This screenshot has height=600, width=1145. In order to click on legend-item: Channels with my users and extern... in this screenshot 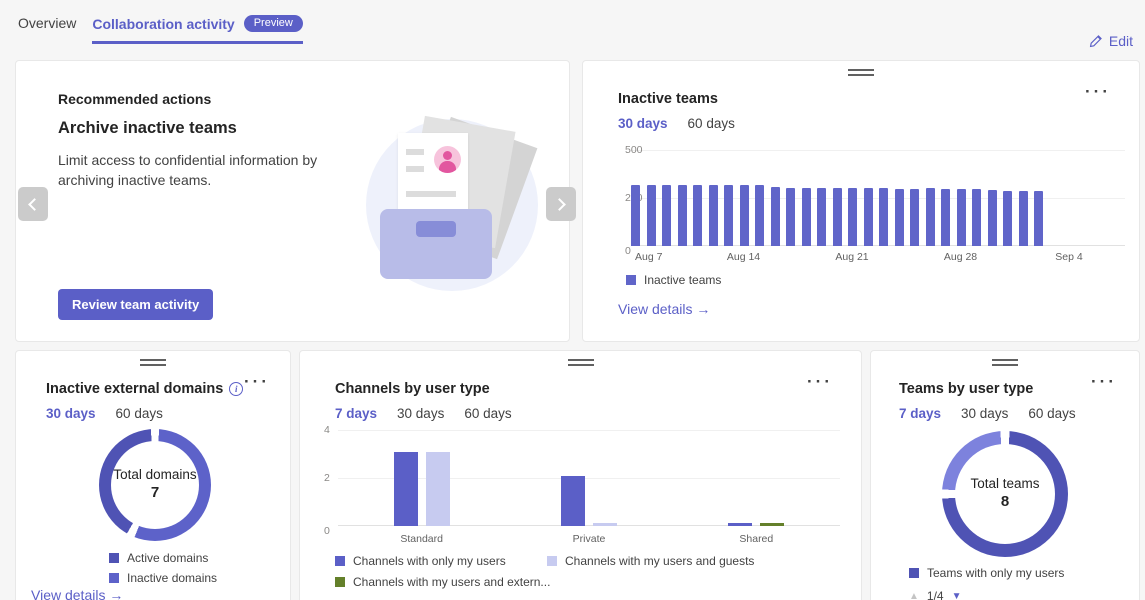, I will do `click(443, 582)`.